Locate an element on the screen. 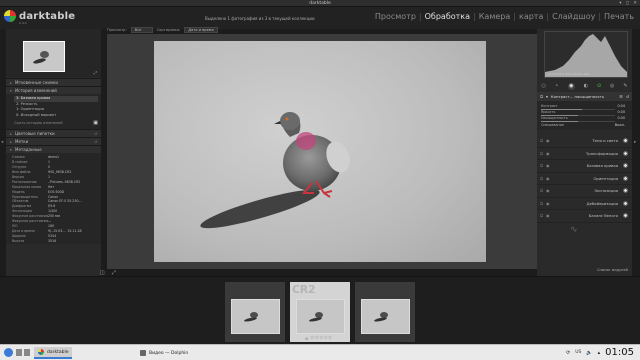 Image resolution: width=640 pixels, height=360 pixels. left-panel-toggle-icon: ◂ is located at coordinates (2, 142).